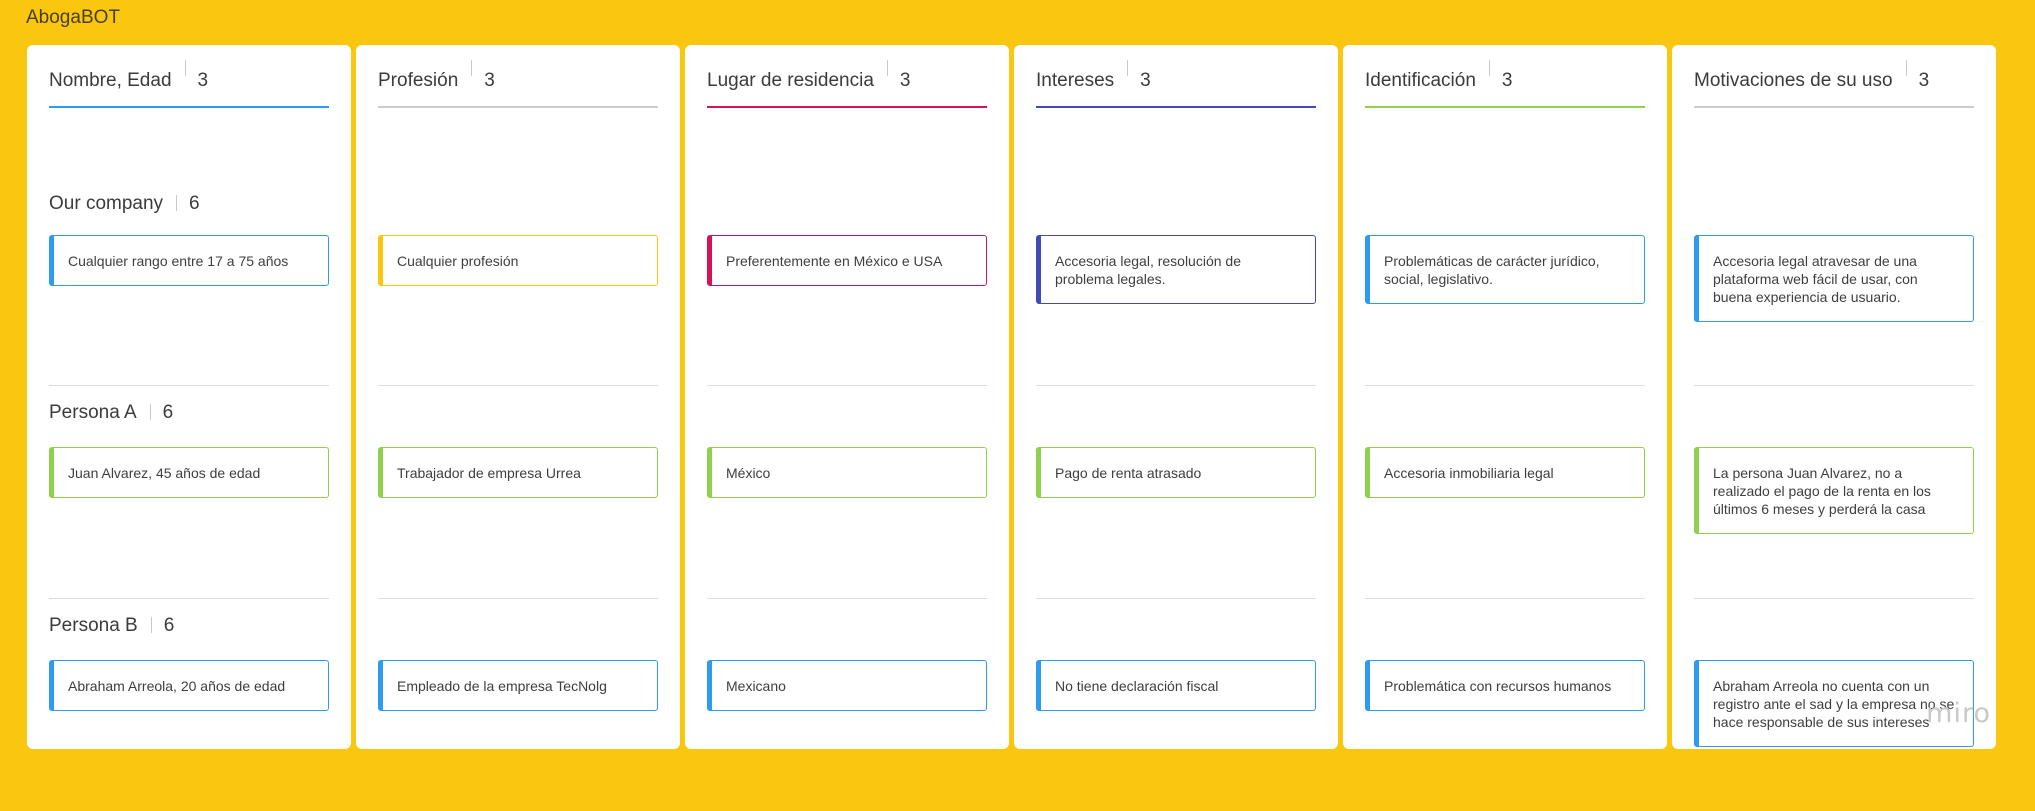 The image size is (2035, 811). I want to click on card-text: Problemática con recursos humanos, so click(1498, 686).